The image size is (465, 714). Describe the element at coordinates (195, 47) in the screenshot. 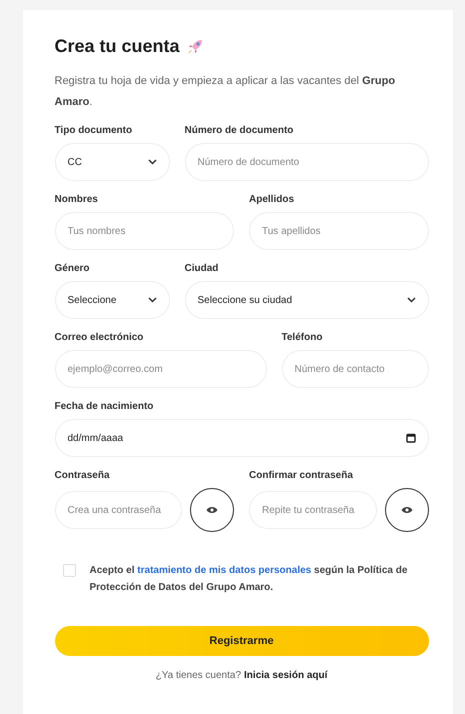

I see `rocket-icon` at that location.